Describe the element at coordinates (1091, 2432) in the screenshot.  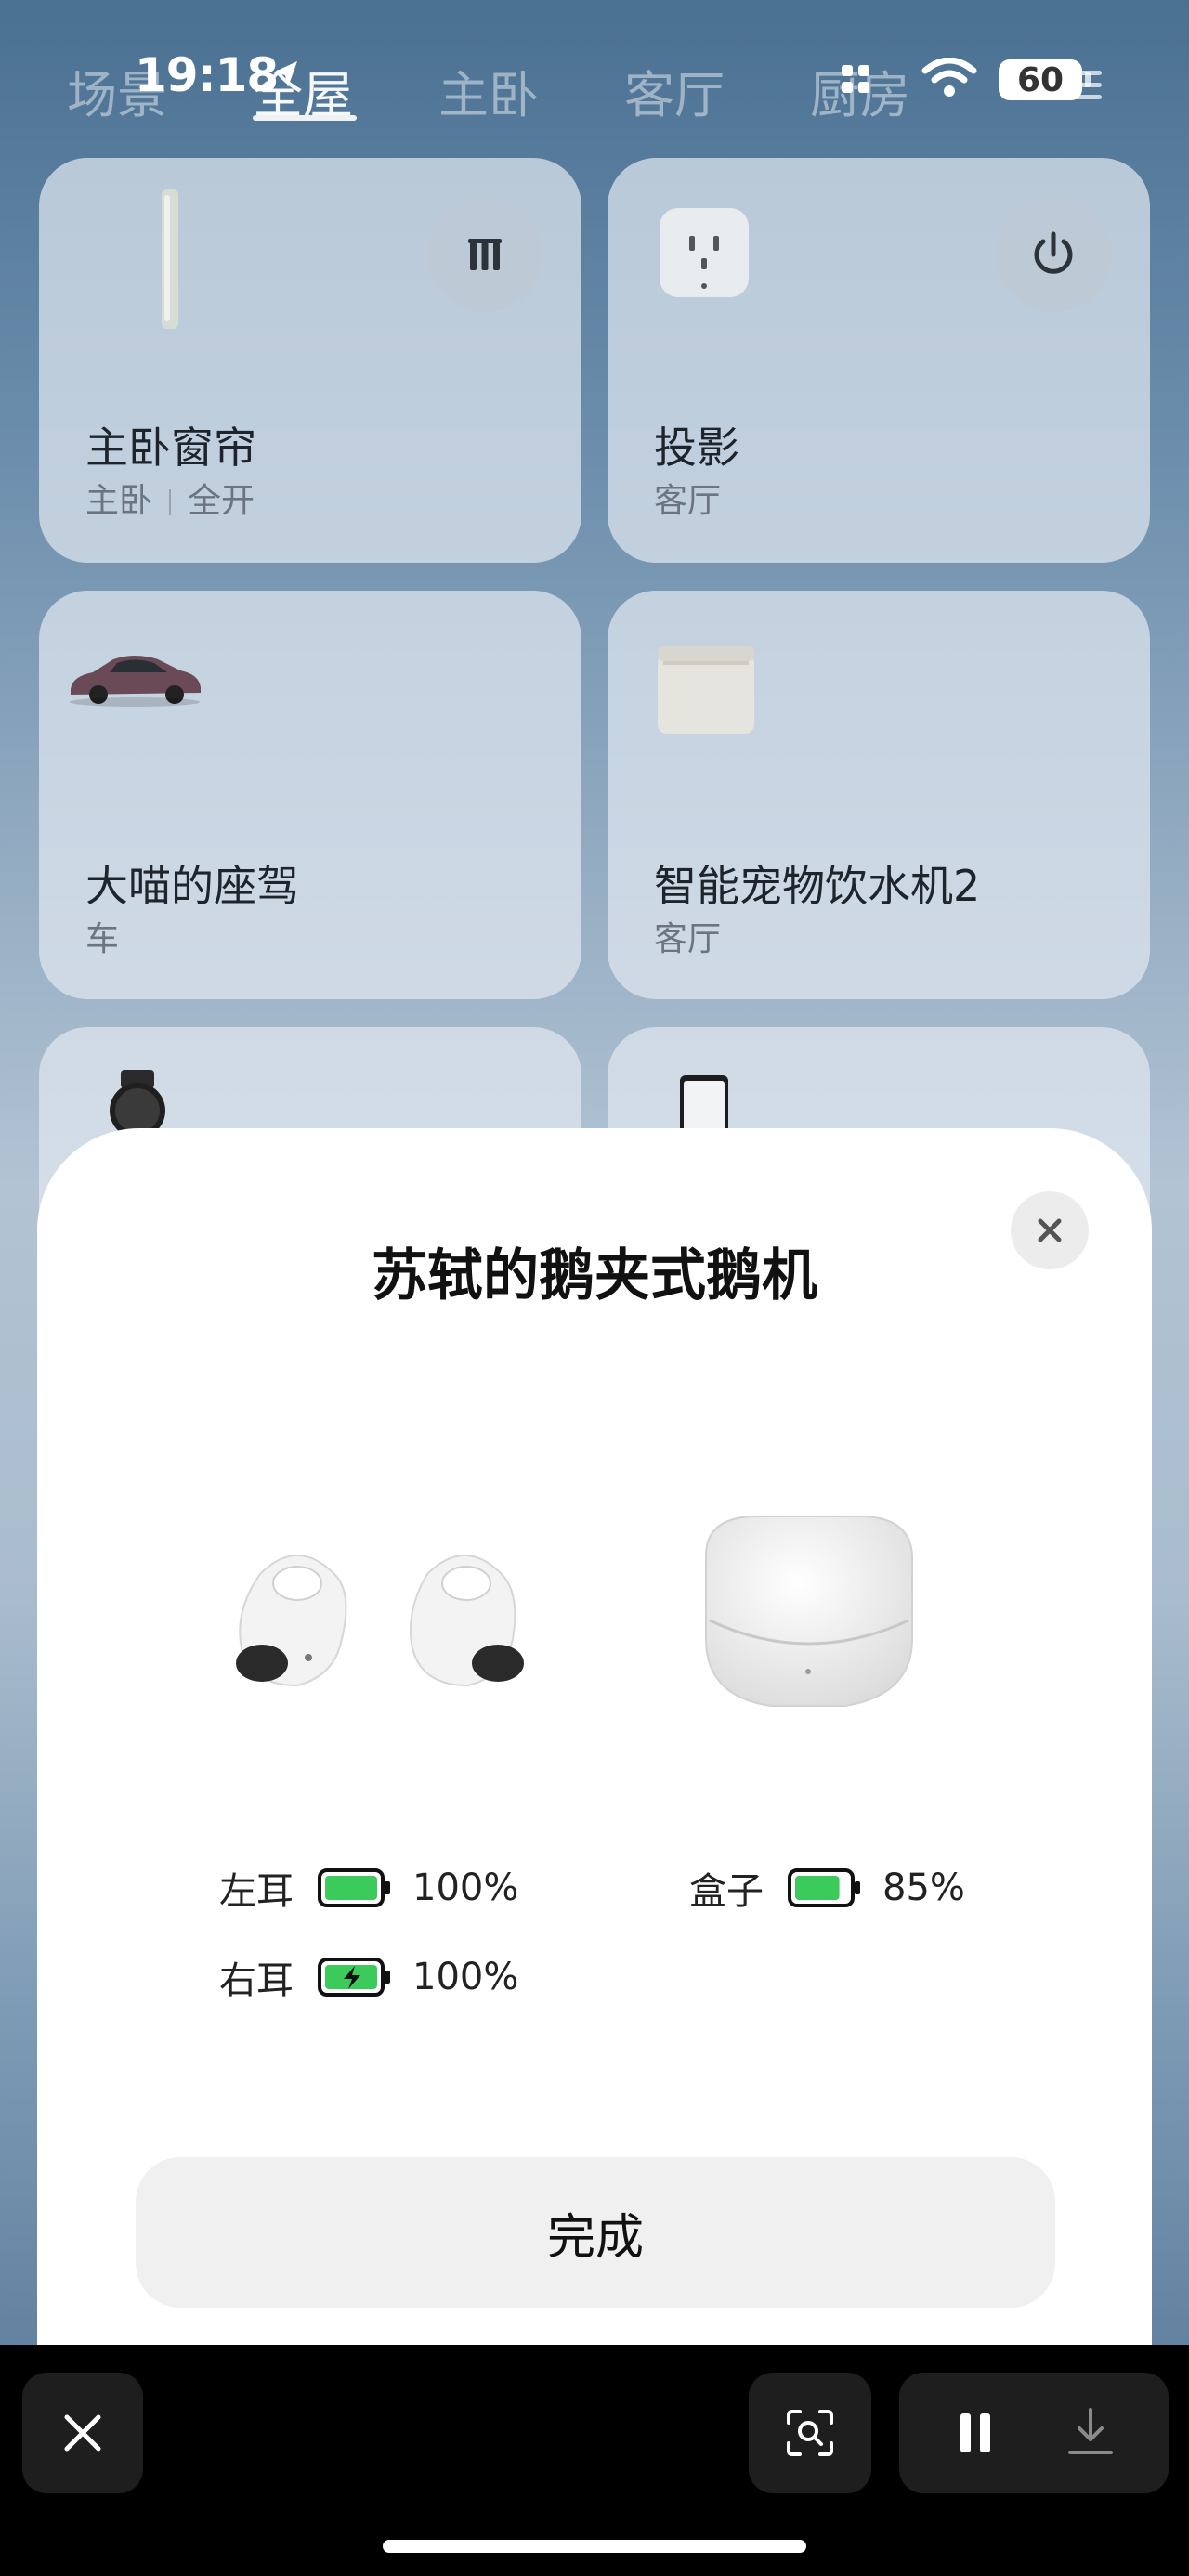
I see `download-icon` at that location.